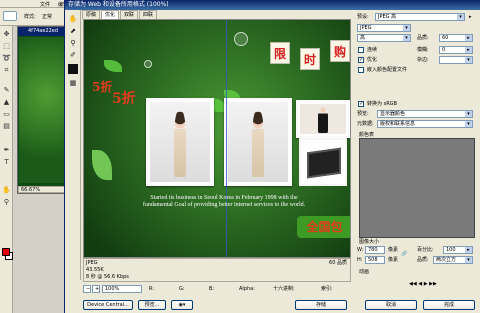 The height and width of the screenshot is (313, 480). Describe the element at coordinates (420, 17) in the screenshot. I see `preset-select: JPEG 高 ▾` at that location.